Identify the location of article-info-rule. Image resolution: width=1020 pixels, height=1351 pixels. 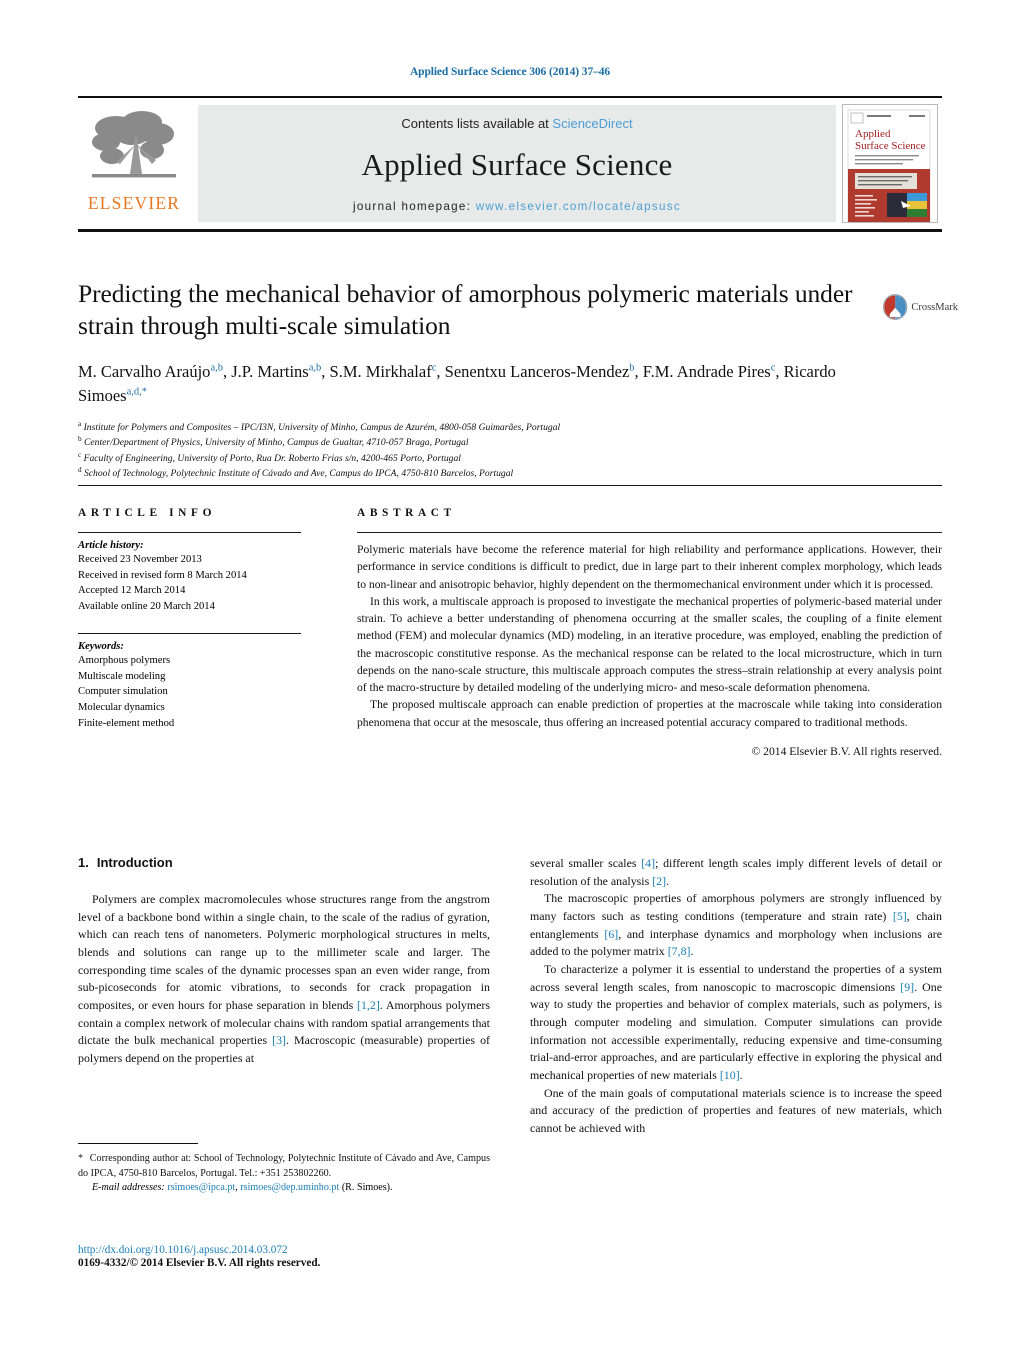
(189, 532).